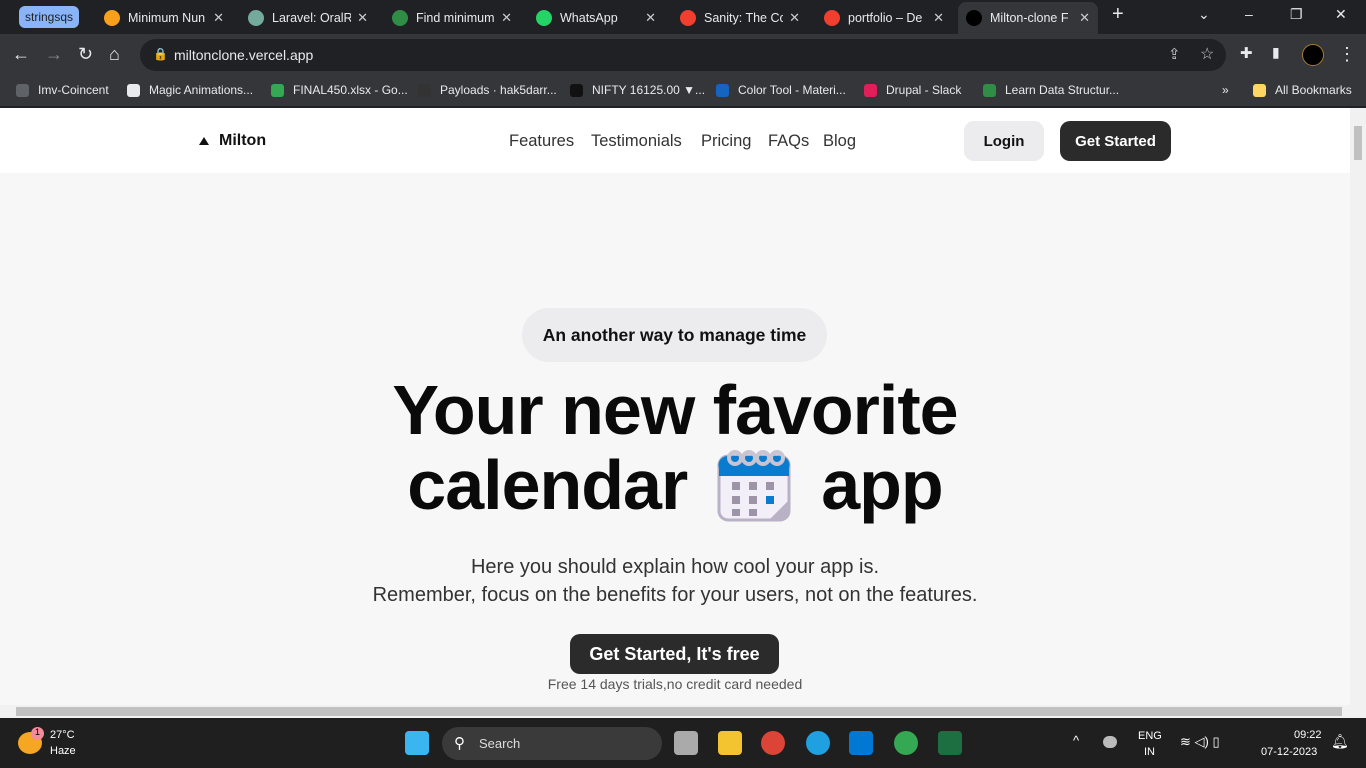 This screenshot has width=1366, height=768. Describe the element at coordinates (818, 743) in the screenshot. I see `edge-icon` at that location.